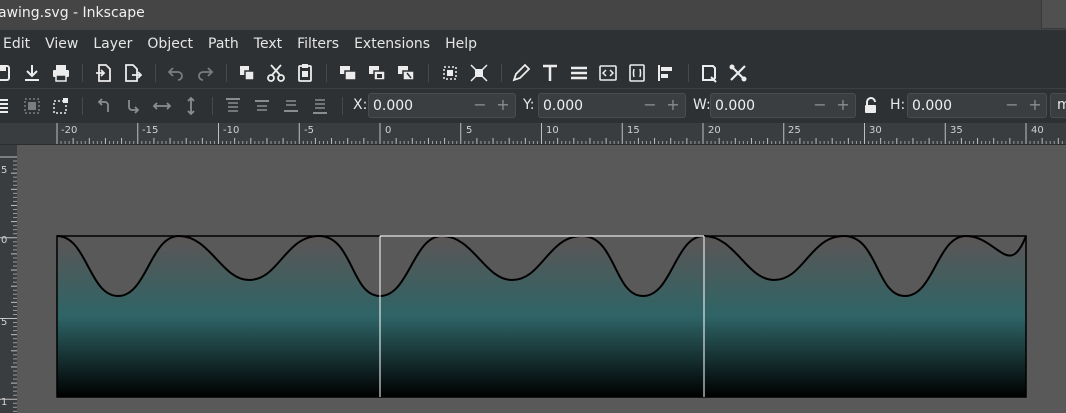 The height and width of the screenshot is (413, 1066). I want to click on select-all-layers-icon, so click(32, 106).